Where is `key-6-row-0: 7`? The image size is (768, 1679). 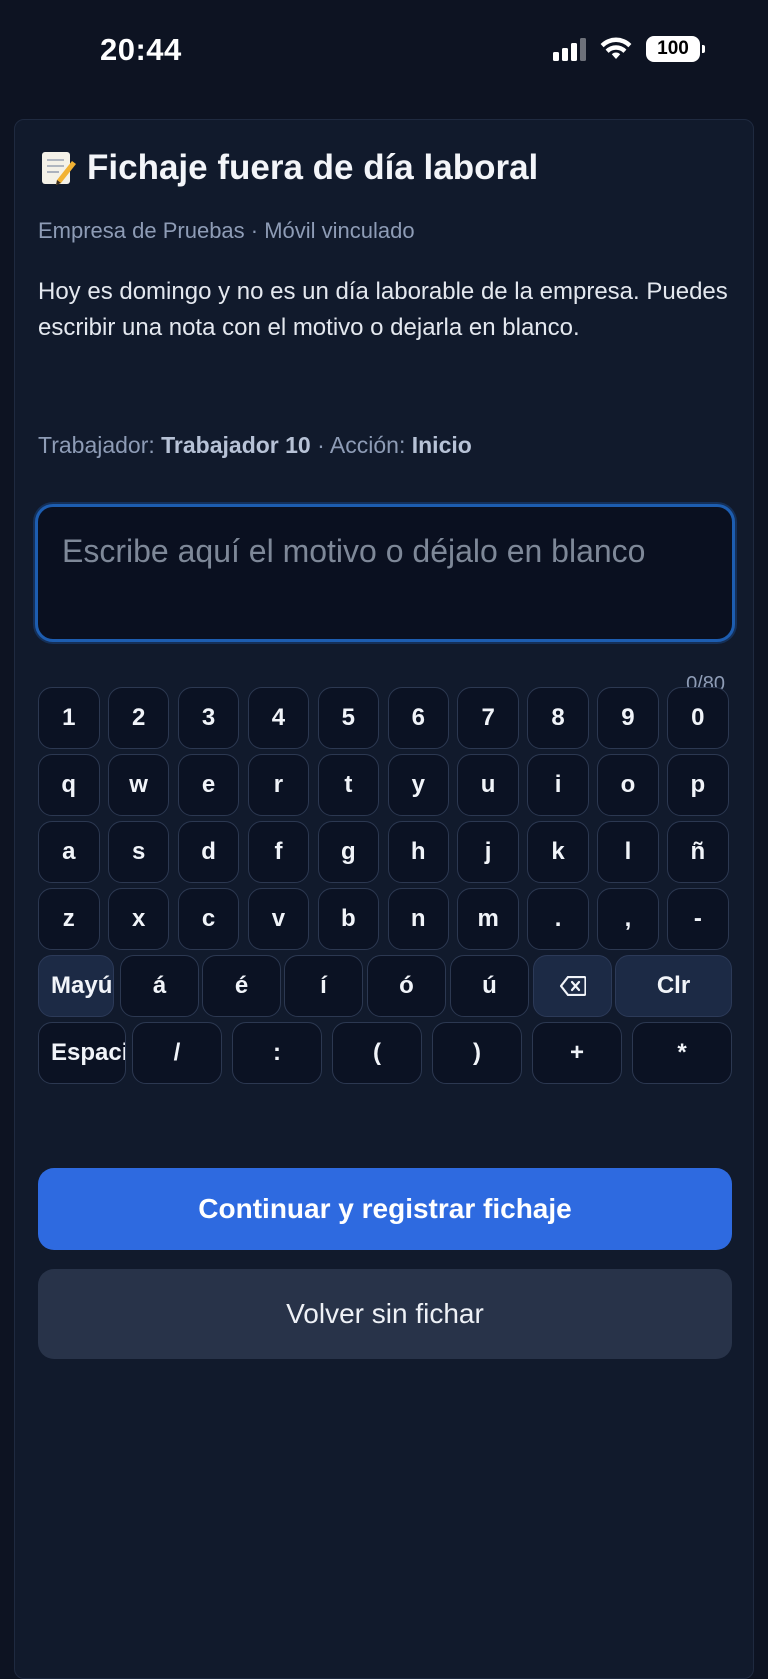
key-6-row-0: 7 is located at coordinates (488, 718).